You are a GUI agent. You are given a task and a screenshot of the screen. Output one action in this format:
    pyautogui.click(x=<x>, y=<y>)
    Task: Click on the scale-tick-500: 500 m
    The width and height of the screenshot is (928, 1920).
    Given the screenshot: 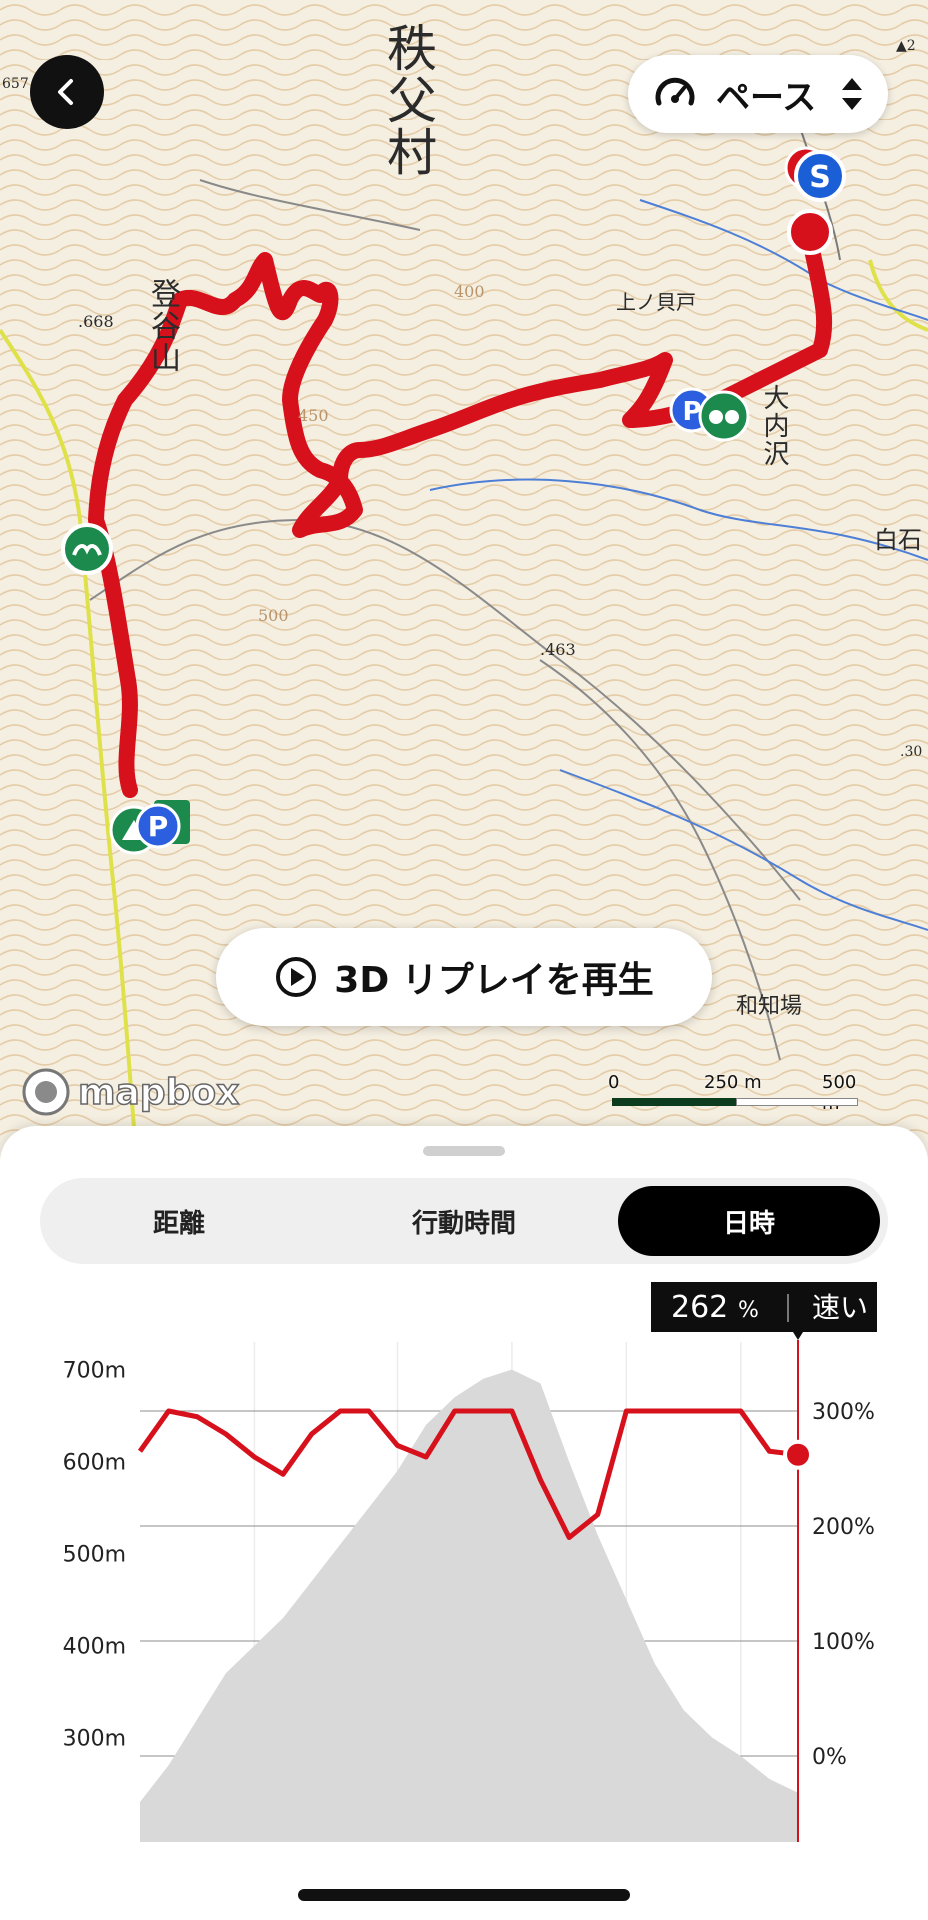 What is the action you would take?
    pyautogui.click(x=839, y=1093)
    